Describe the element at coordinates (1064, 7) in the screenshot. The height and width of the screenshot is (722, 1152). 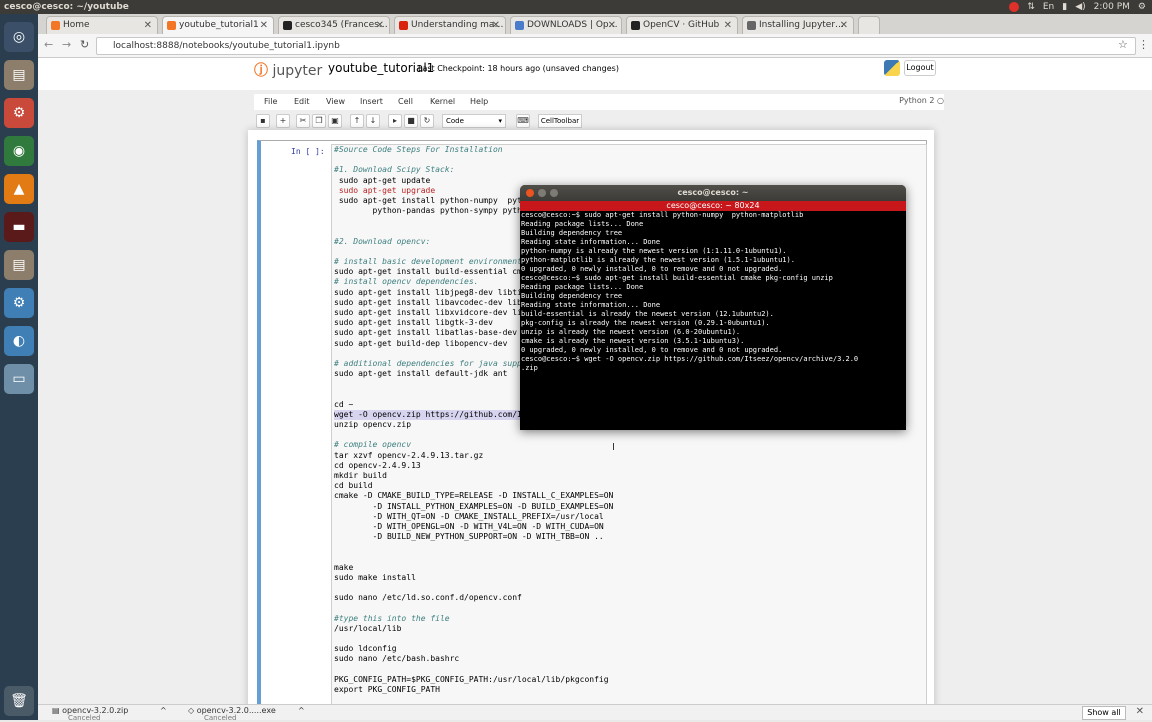
I see `battery-icon: ▮` at that location.